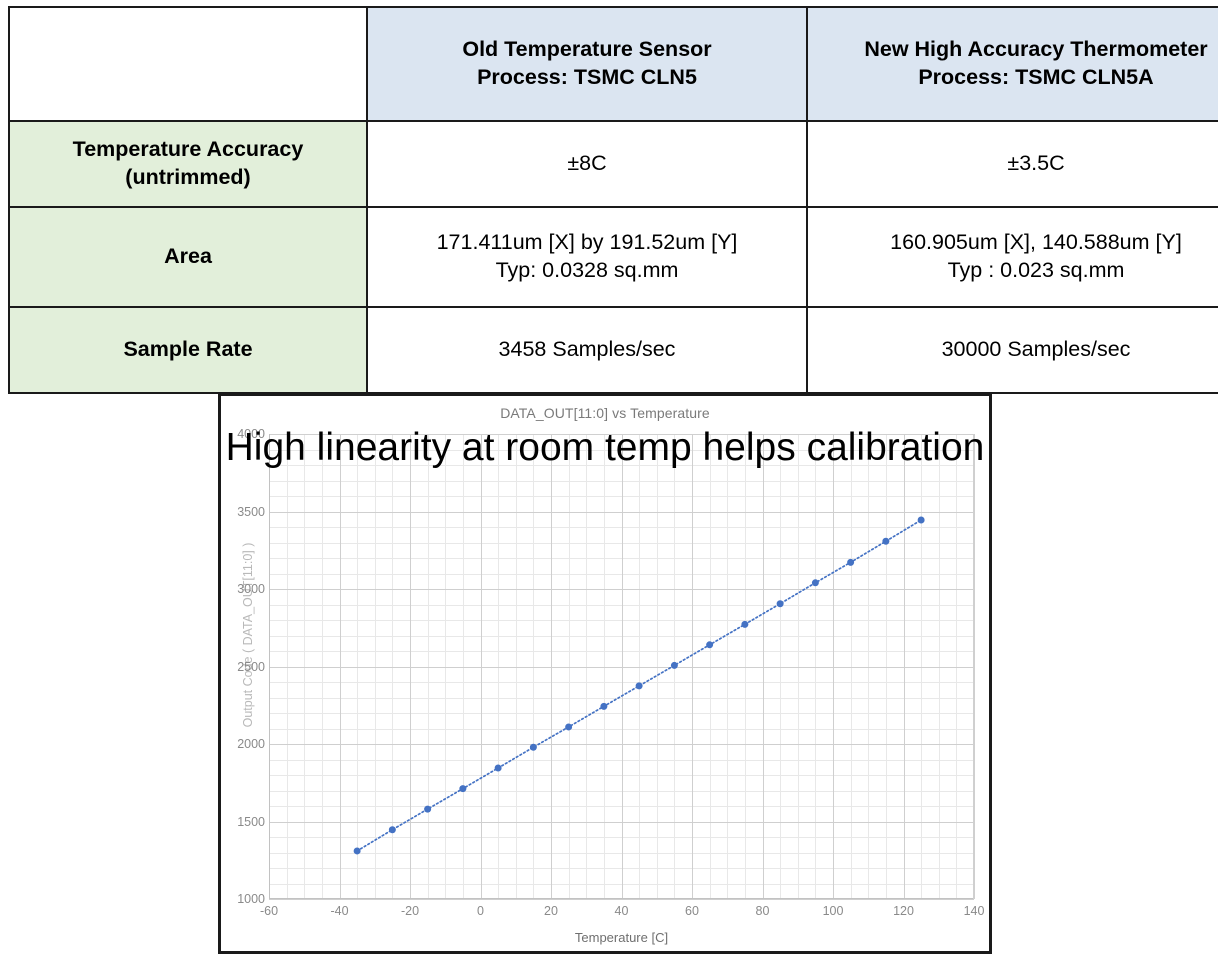  Describe the element at coordinates (188, 149) in the screenshot. I see `row-label-line1: Temperature Accuracy` at that location.